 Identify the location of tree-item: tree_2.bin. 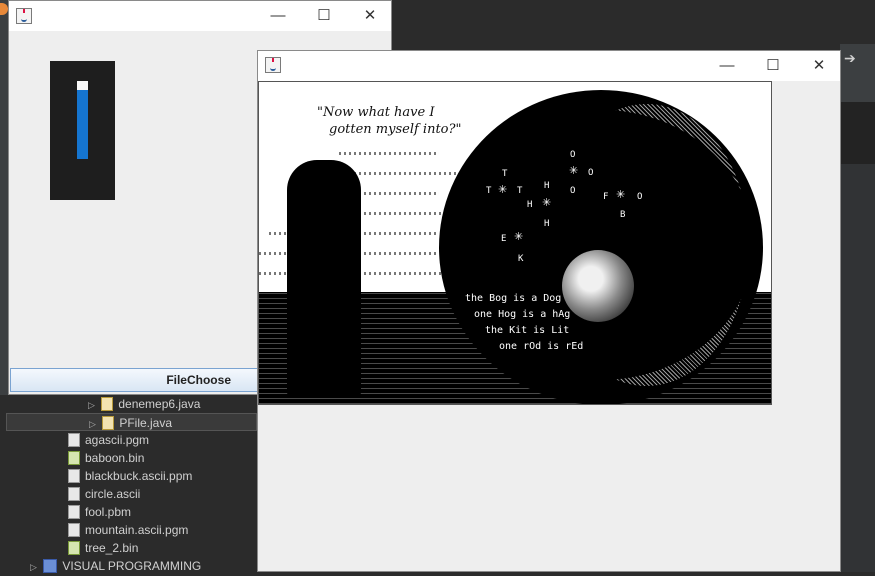
(103, 548).